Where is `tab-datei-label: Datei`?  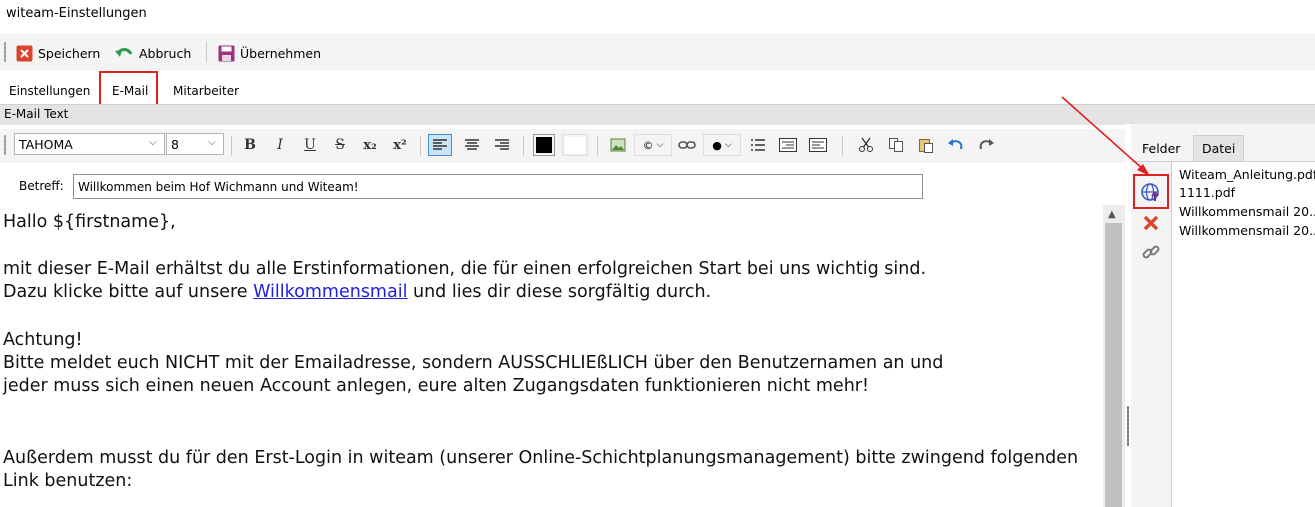
tab-datei-label: Datei is located at coordinates (1219, 148).